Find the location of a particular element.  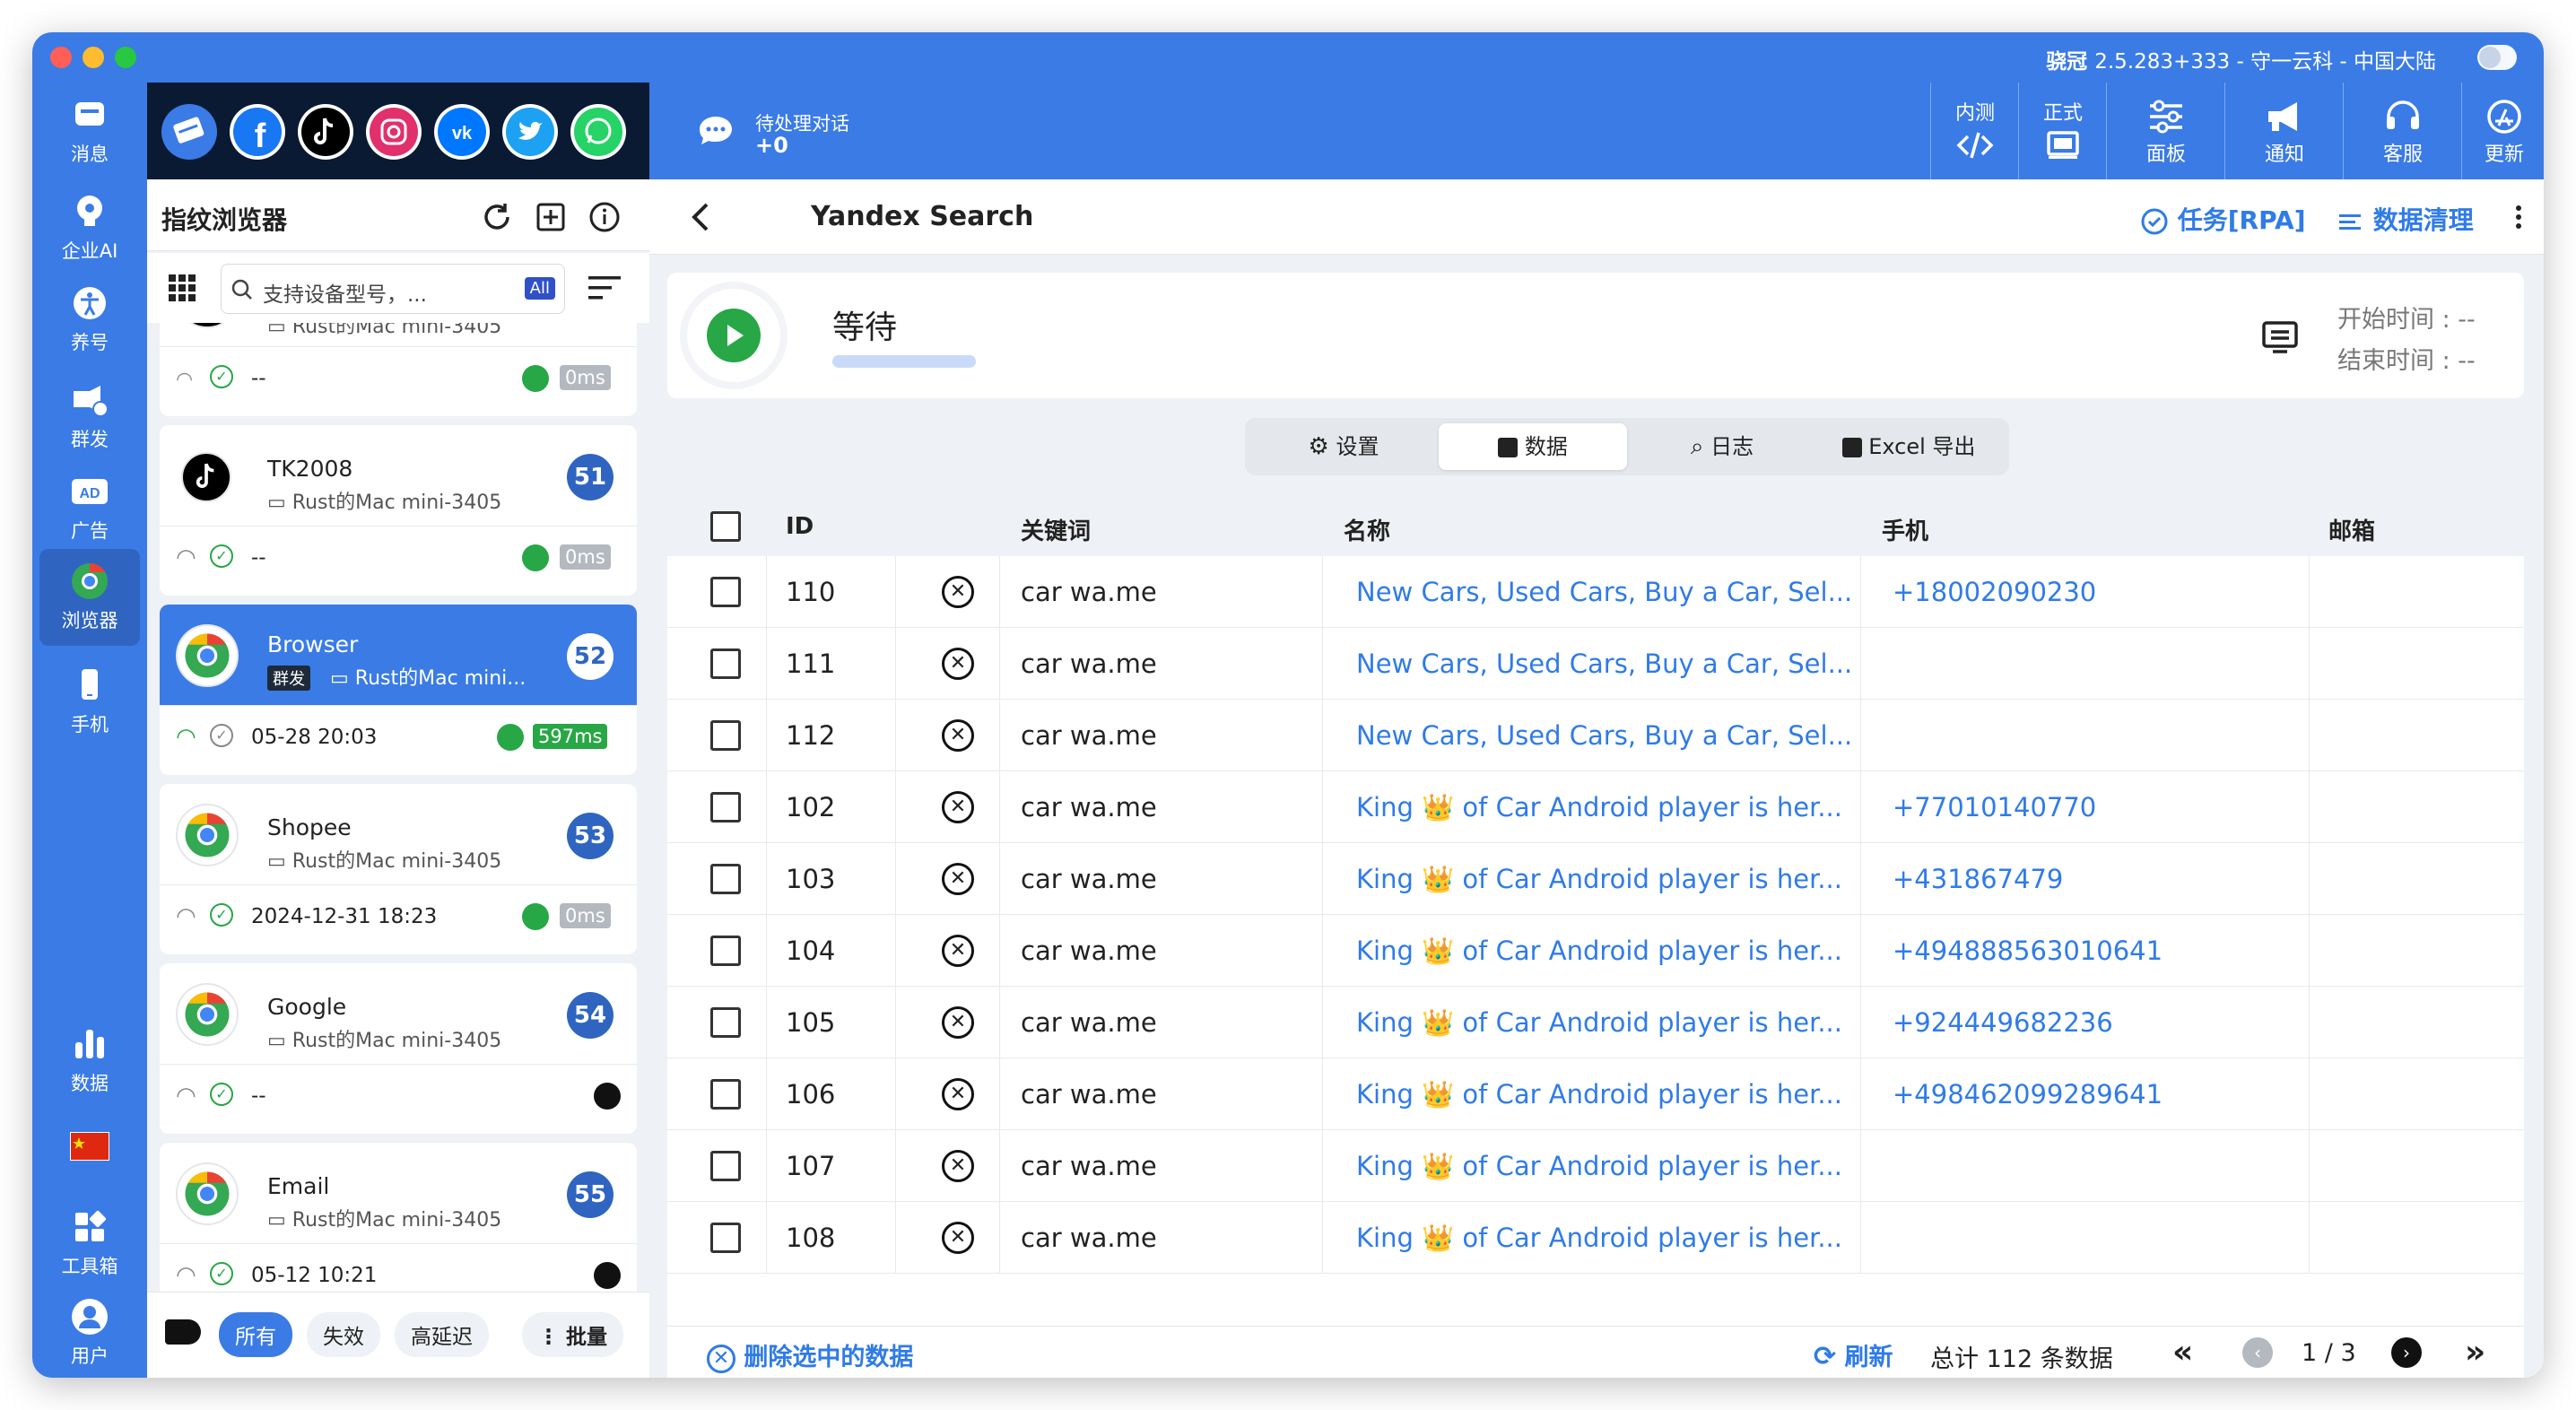

nav-account-nurture: 养号 is located at coordinates (89, 316).